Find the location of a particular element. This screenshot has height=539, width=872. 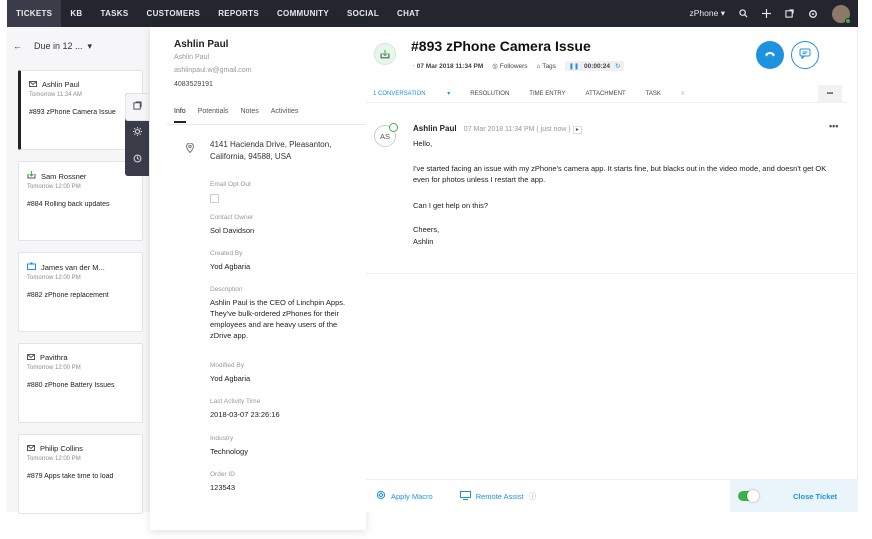

nav-tab-tickets: TICKETS is located at coordinates (34, 13).